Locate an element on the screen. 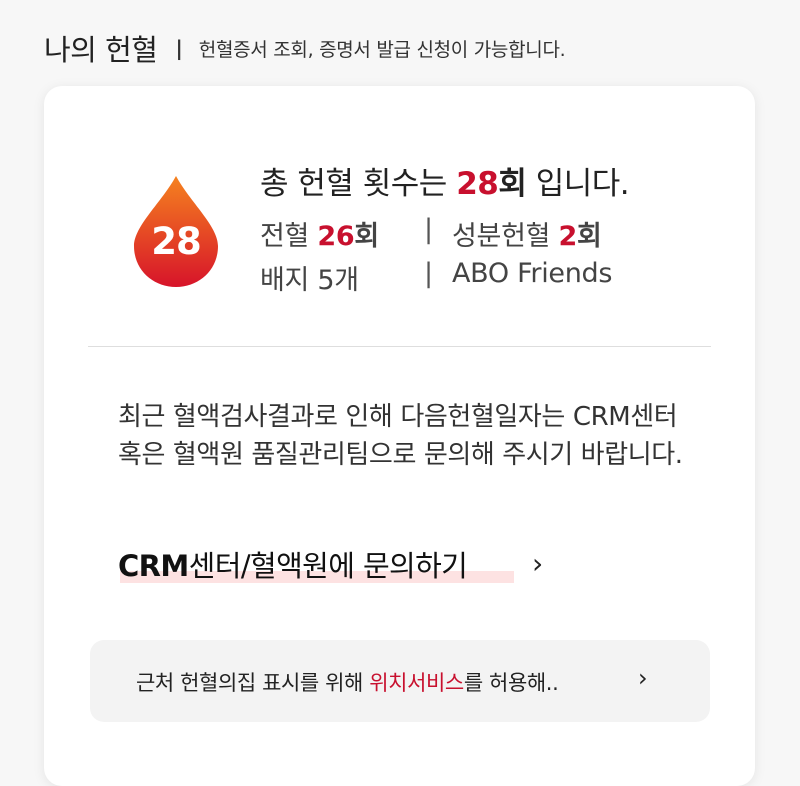 The image size is (800, 786). crm-inquiry-link: CRM센터/혈액원에 문의하기 › is located at coordinates (358, 564).